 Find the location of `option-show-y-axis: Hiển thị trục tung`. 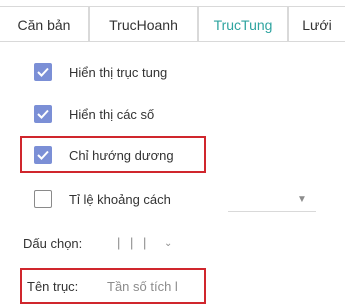

option-show-y-axis: Hiển thị trục tung is located at coordinates (100, 72).